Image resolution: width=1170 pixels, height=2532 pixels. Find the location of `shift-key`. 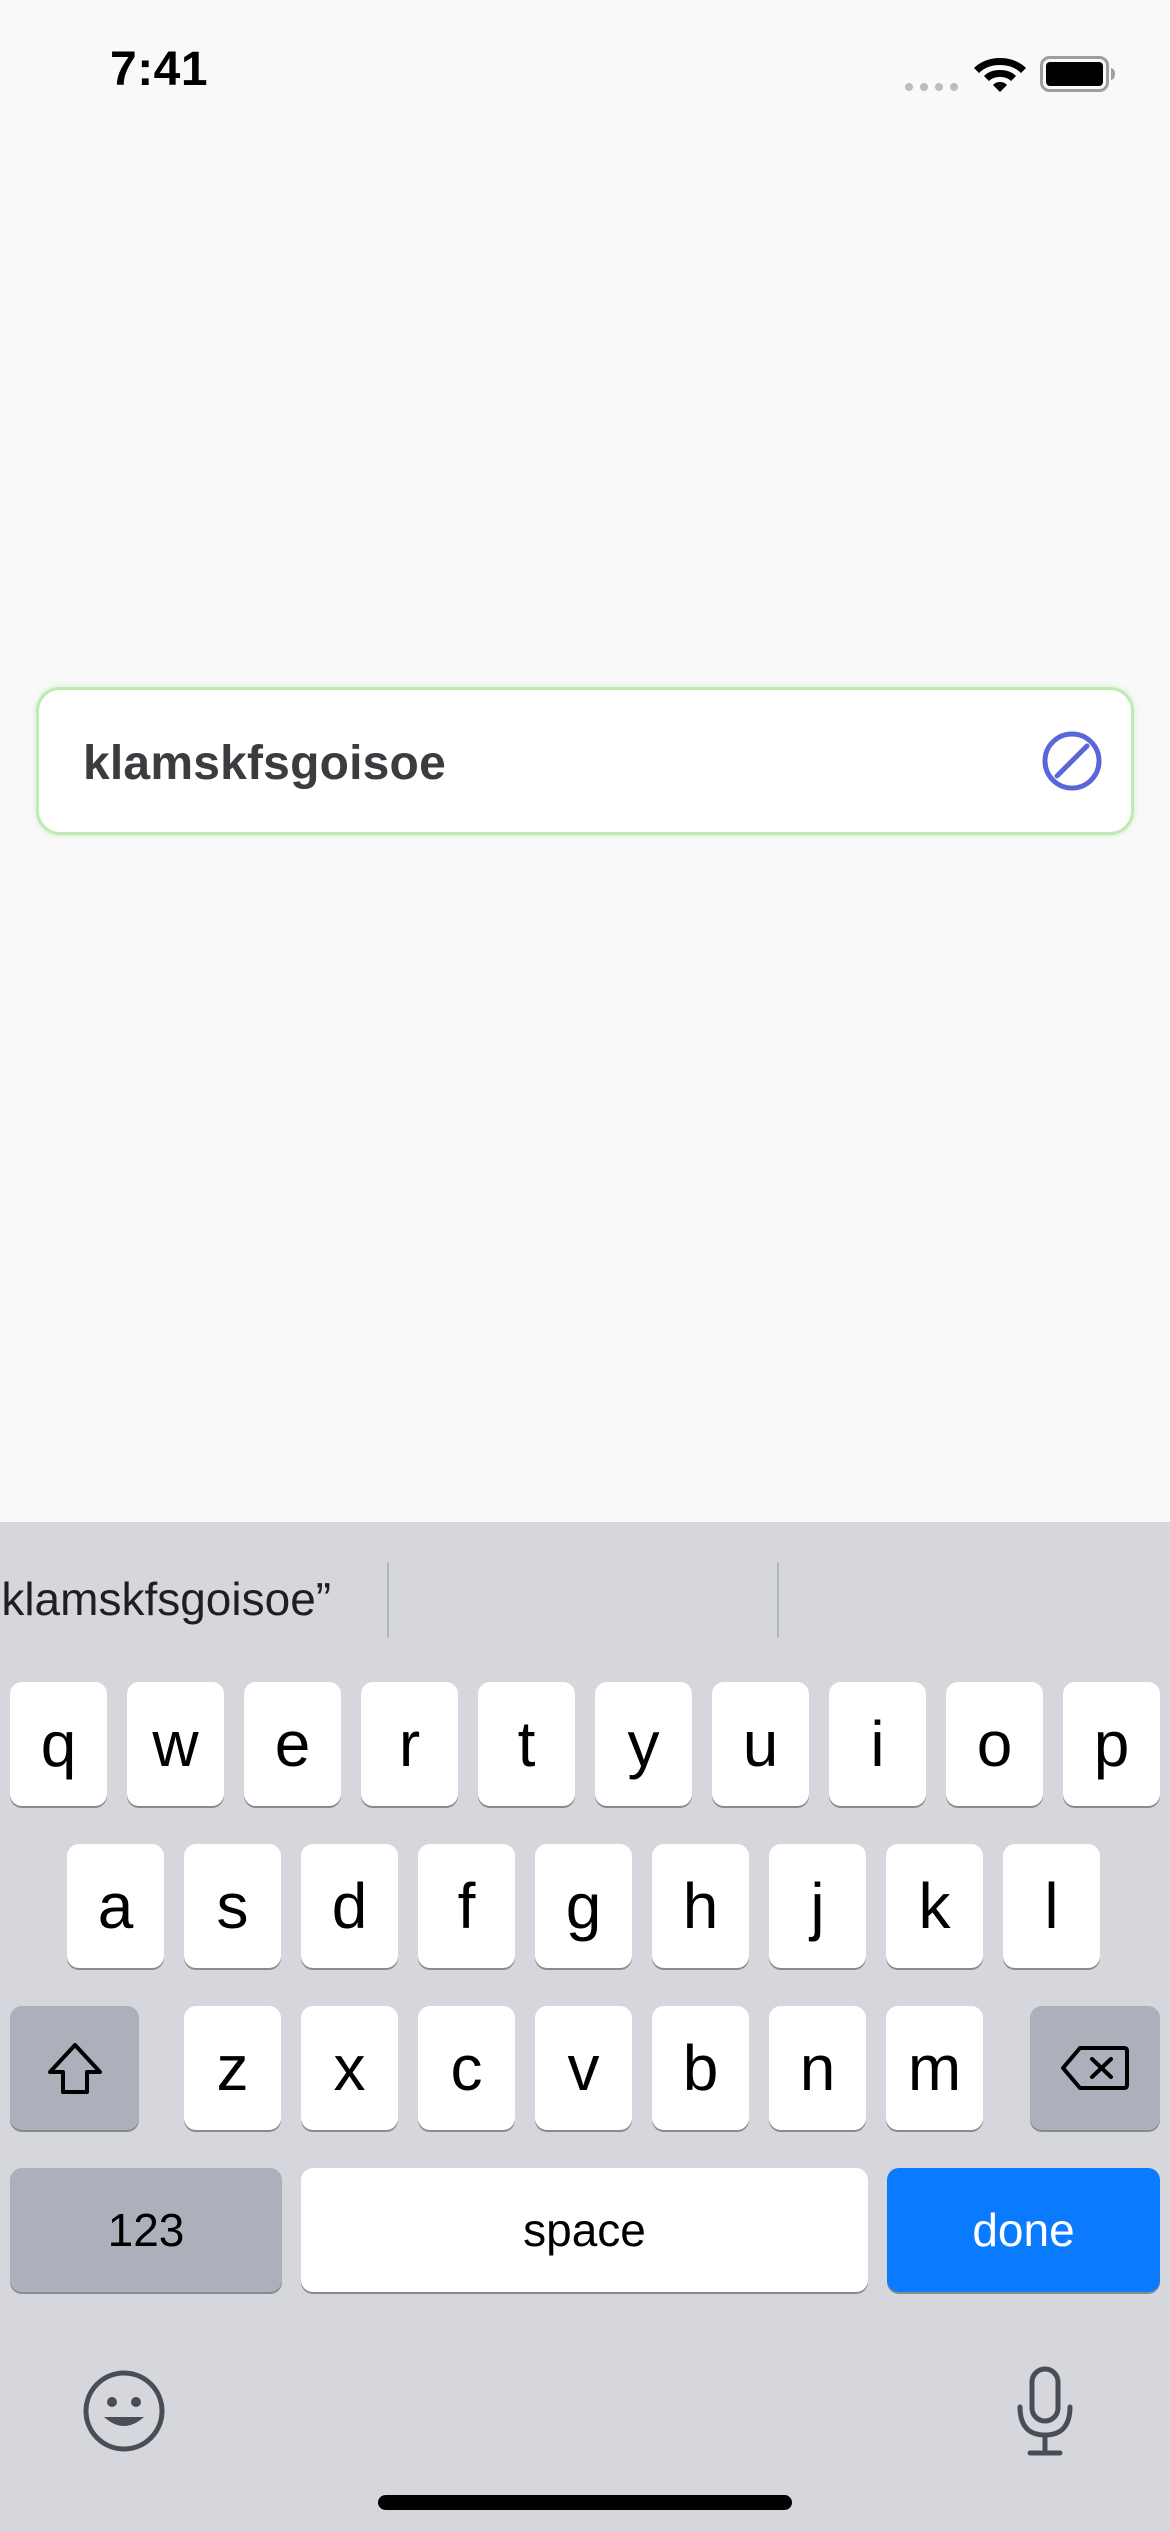

shift-key is located at coordinates (74, 2068).